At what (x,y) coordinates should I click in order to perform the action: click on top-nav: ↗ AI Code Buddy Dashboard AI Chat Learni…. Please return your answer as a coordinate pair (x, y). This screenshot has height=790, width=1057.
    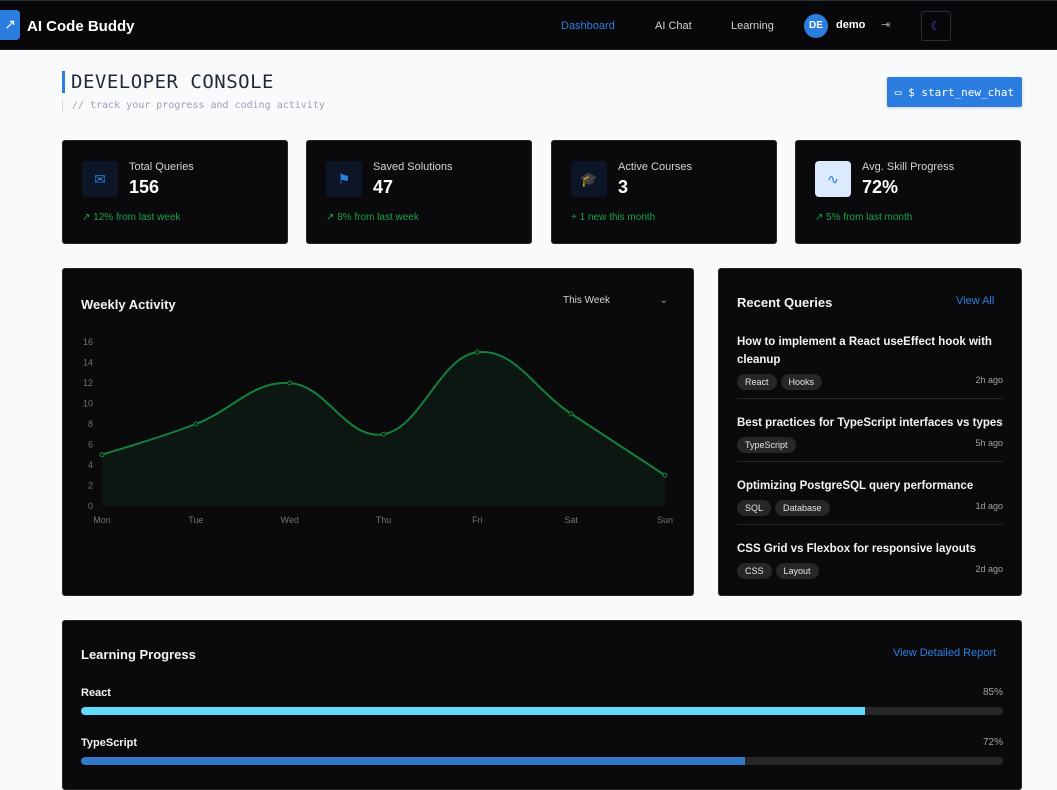
    Looking at the image, I should click on (528, 25).